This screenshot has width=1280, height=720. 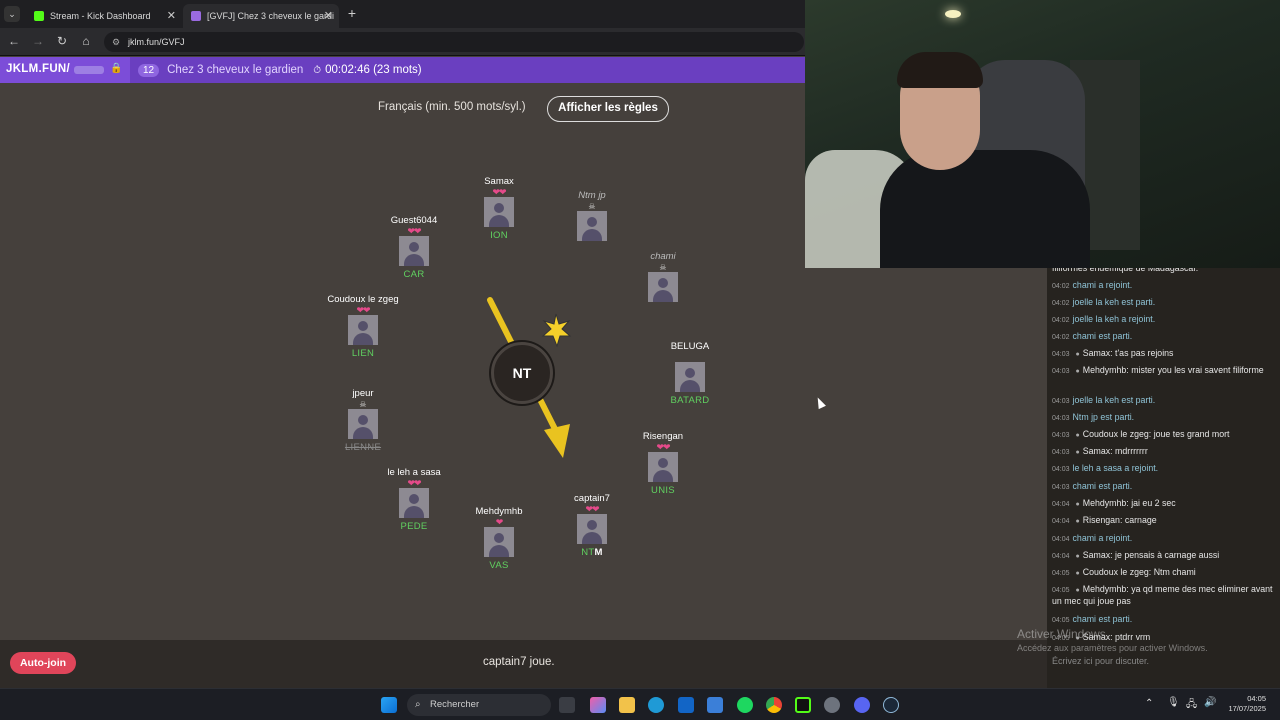 I want to click on settings-icon, so click(x=832, y=705).